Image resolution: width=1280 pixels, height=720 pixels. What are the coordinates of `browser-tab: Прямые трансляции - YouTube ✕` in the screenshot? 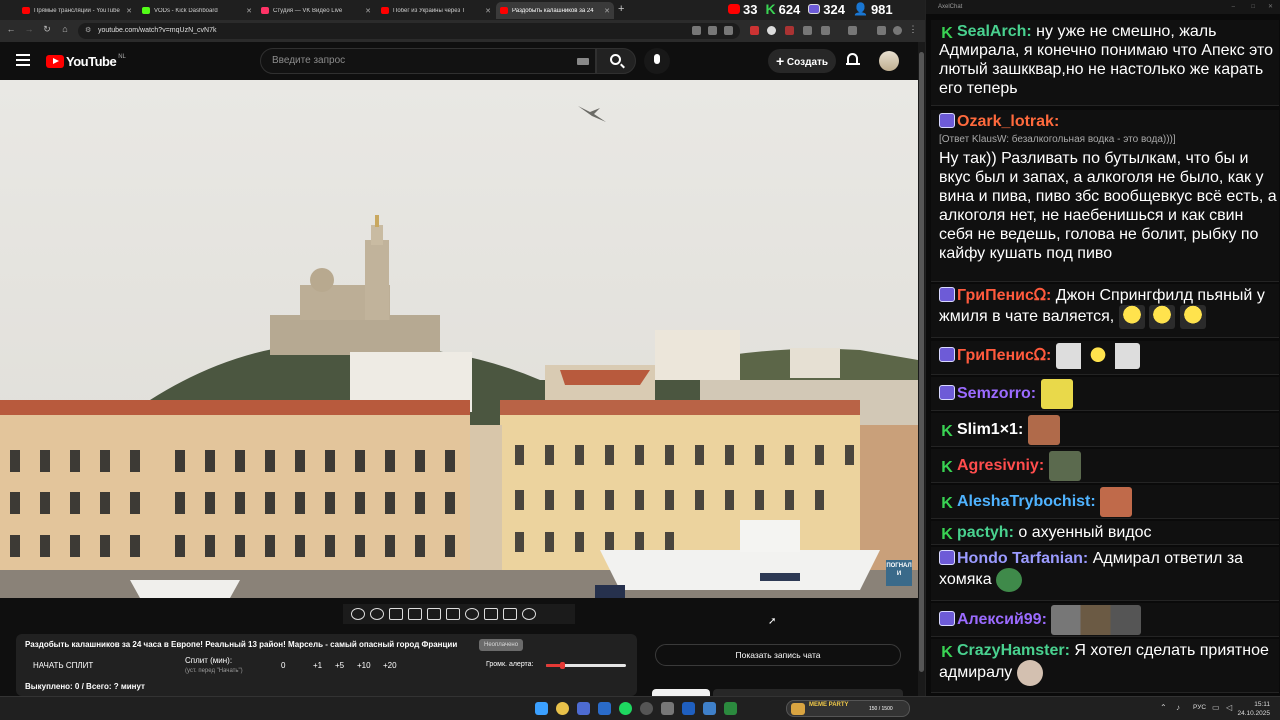 It's located at (77, 10).